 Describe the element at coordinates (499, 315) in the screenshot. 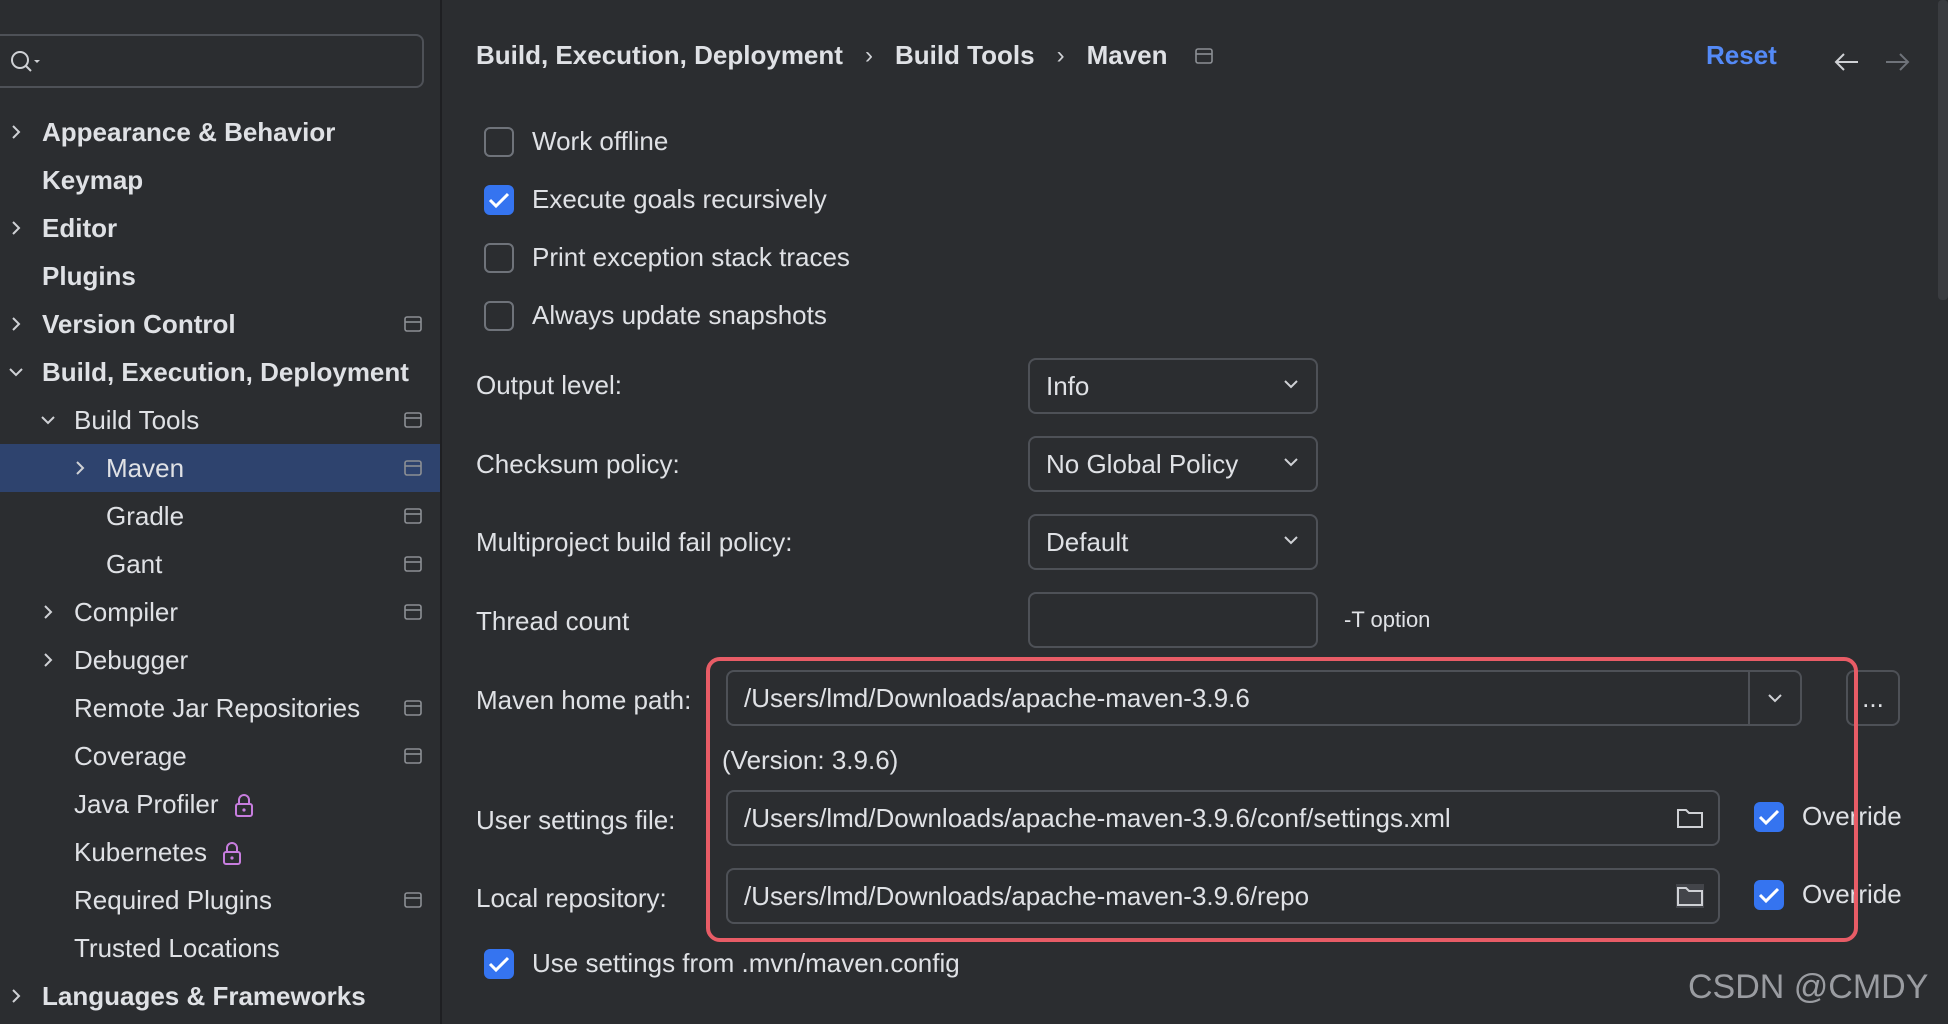

I see `always-update-checkbox` at that location.